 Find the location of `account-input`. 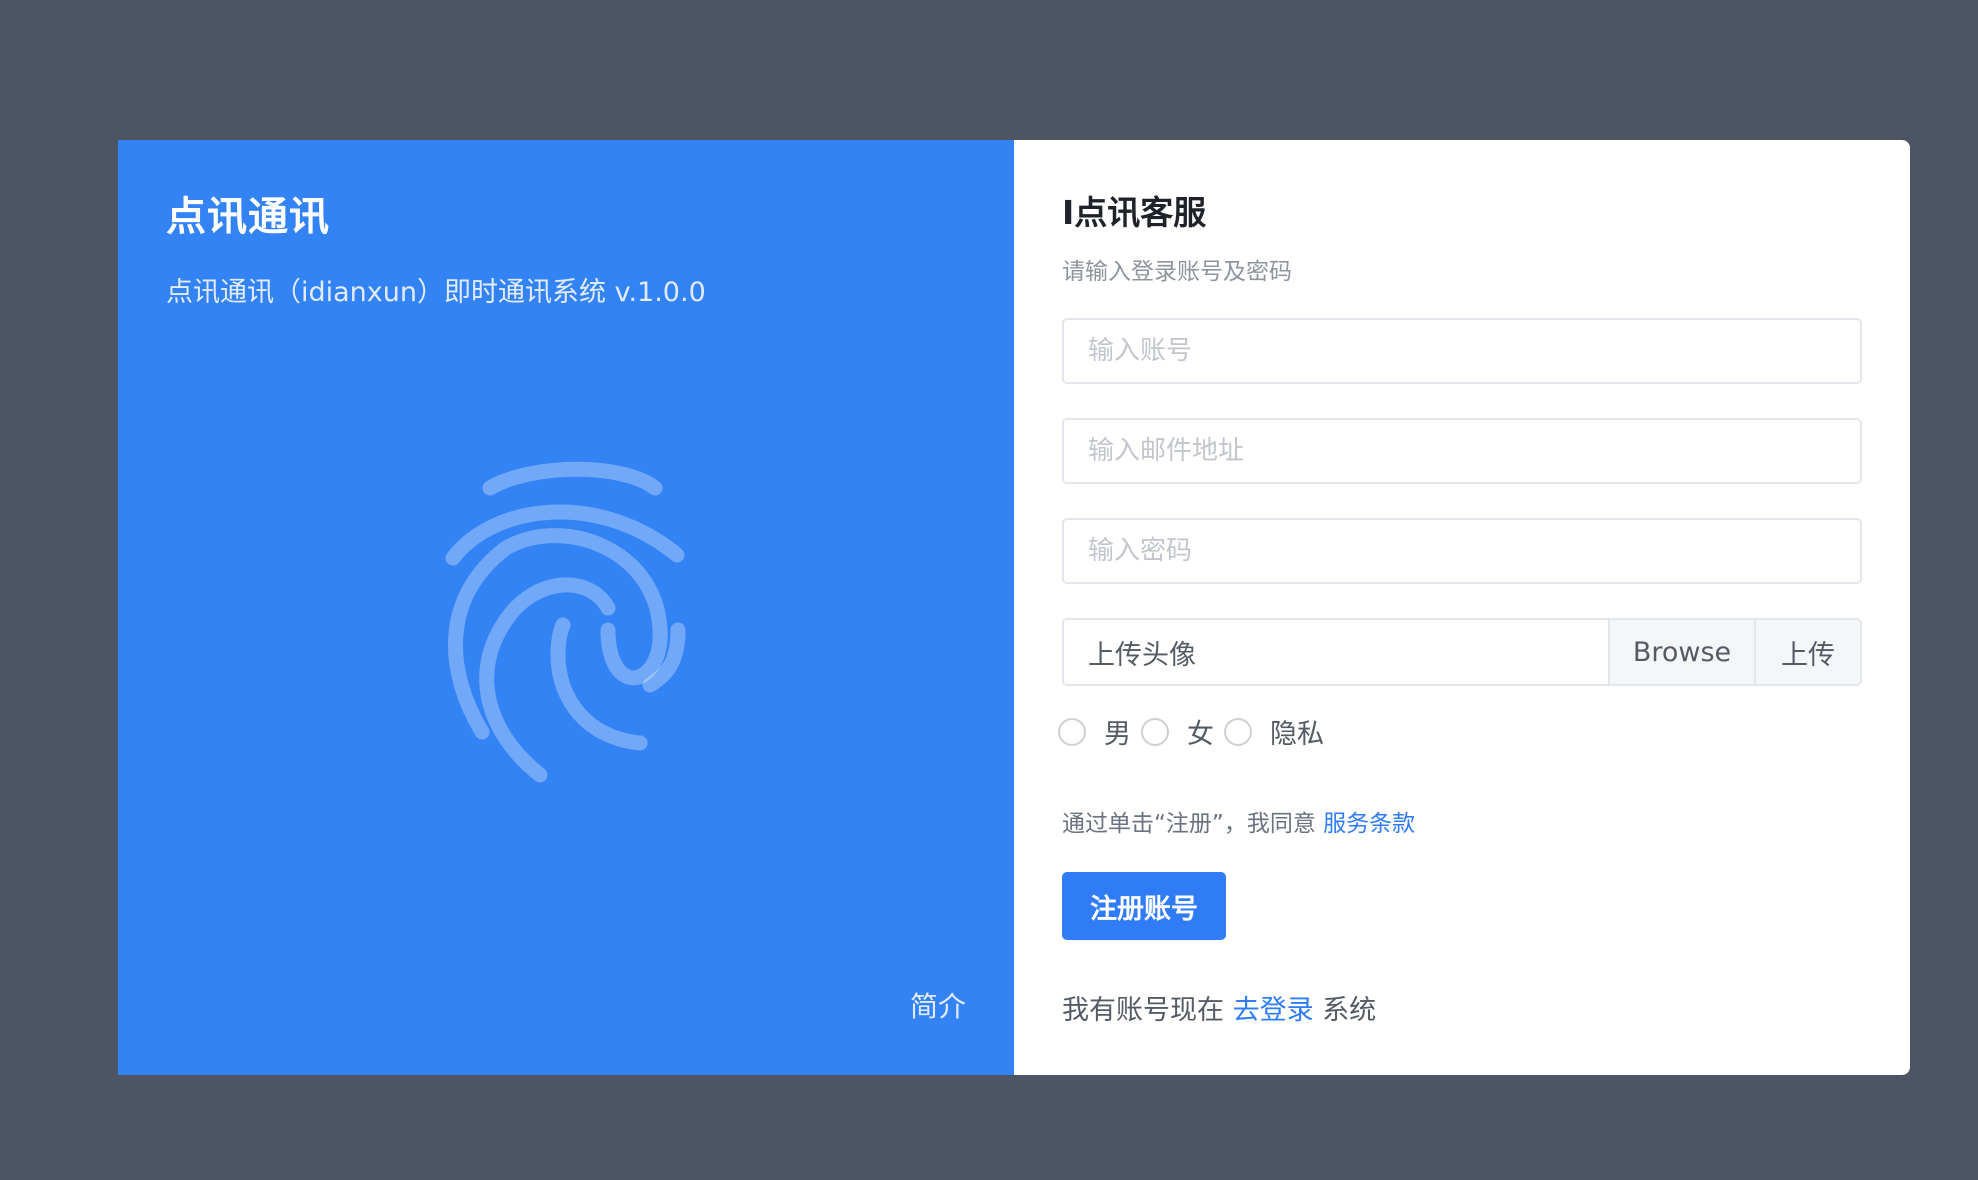

account-input is located at coordinates (1462, 351).